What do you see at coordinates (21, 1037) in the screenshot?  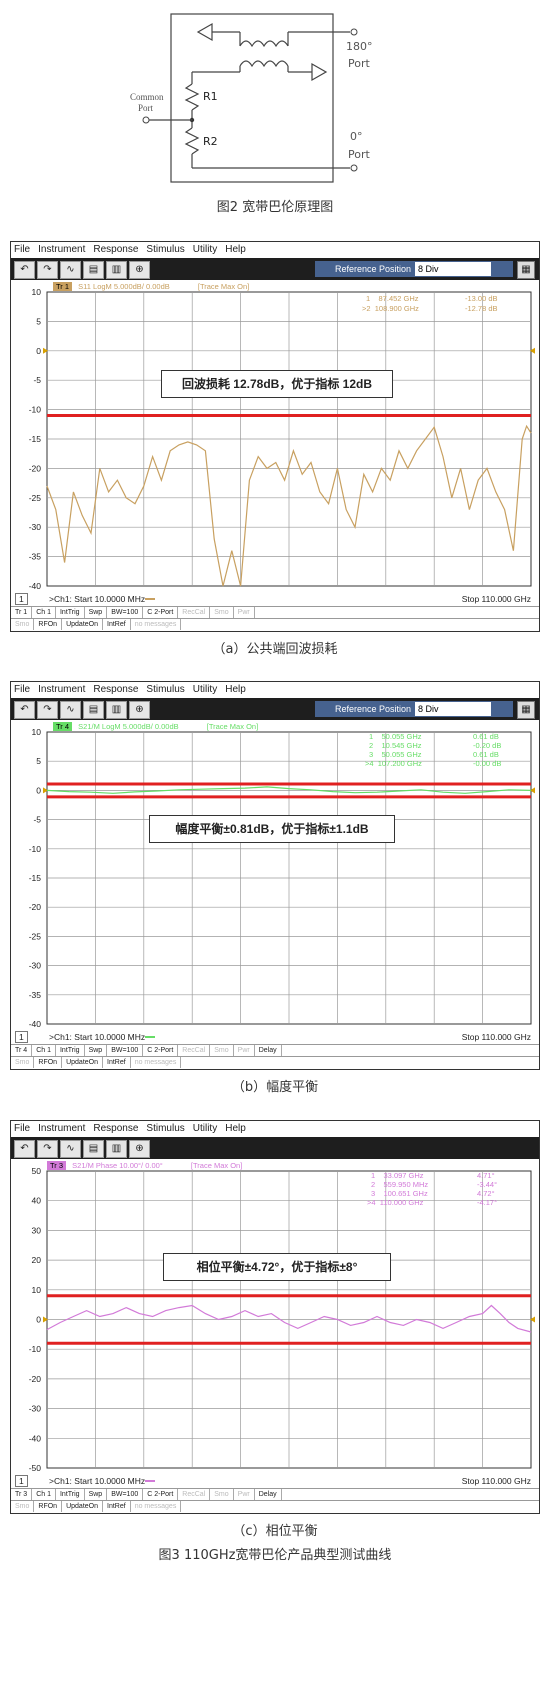 I see `page-number-b: 1` at bounding box center [21, 1037].